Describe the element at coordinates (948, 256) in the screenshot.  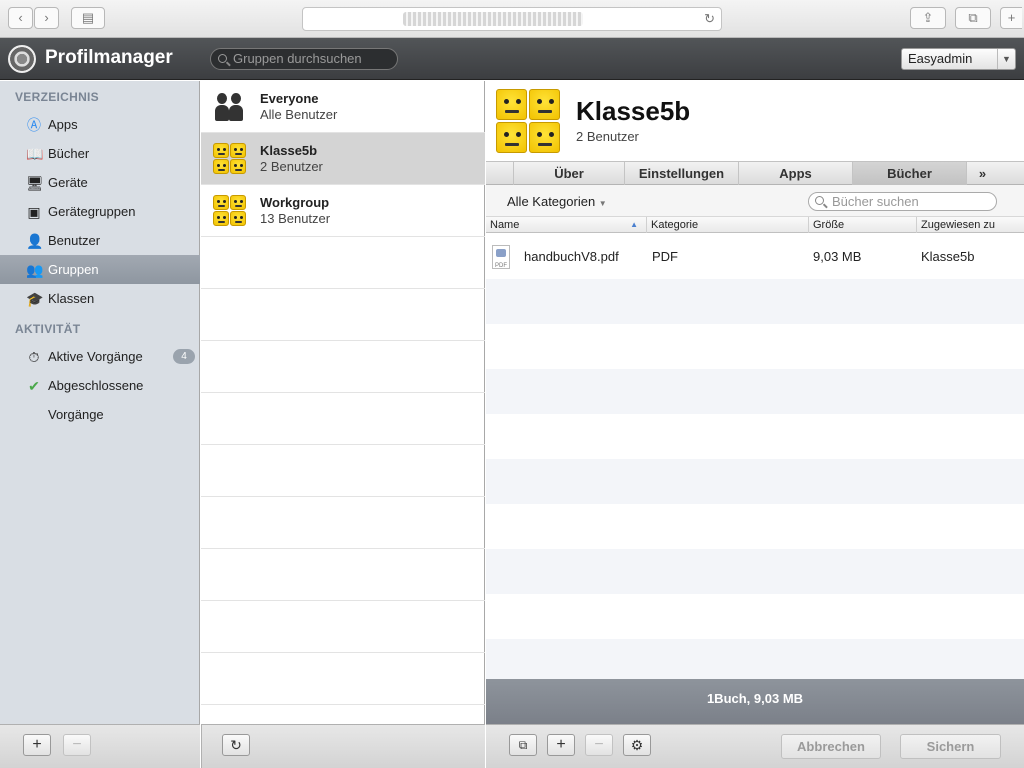
I see `file-assigned: Klasse5b` at that location.